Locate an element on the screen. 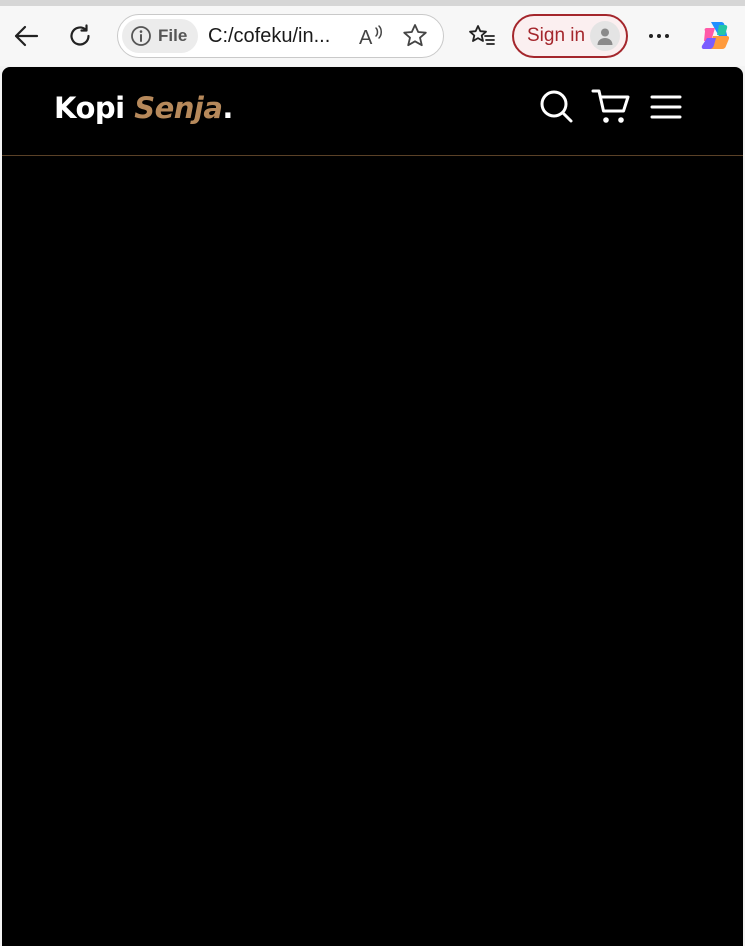 The image size is (745, 946). copilot-icon is located at coordinates (716, 36).